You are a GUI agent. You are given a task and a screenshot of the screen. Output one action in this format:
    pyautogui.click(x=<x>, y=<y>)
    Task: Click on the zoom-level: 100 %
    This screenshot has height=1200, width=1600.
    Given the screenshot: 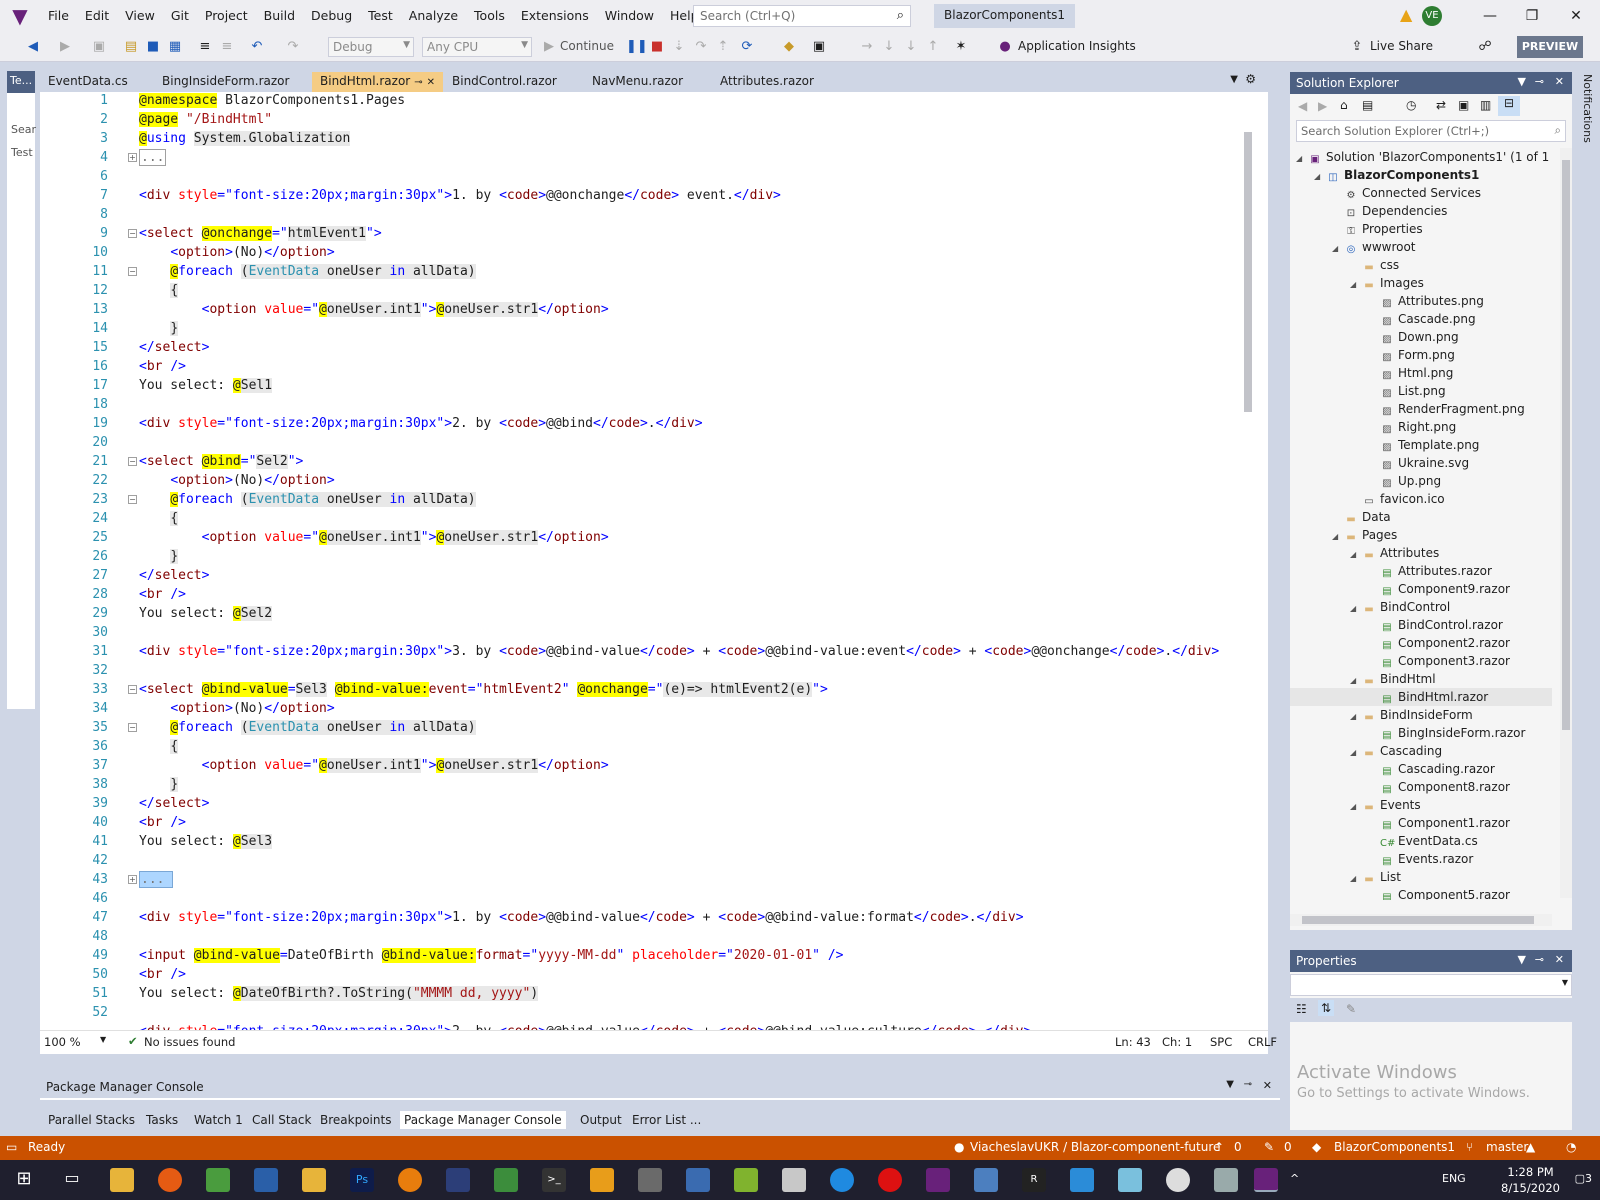 What is the action you would take?
    pyautogui.click(x=62, y=1042)
    